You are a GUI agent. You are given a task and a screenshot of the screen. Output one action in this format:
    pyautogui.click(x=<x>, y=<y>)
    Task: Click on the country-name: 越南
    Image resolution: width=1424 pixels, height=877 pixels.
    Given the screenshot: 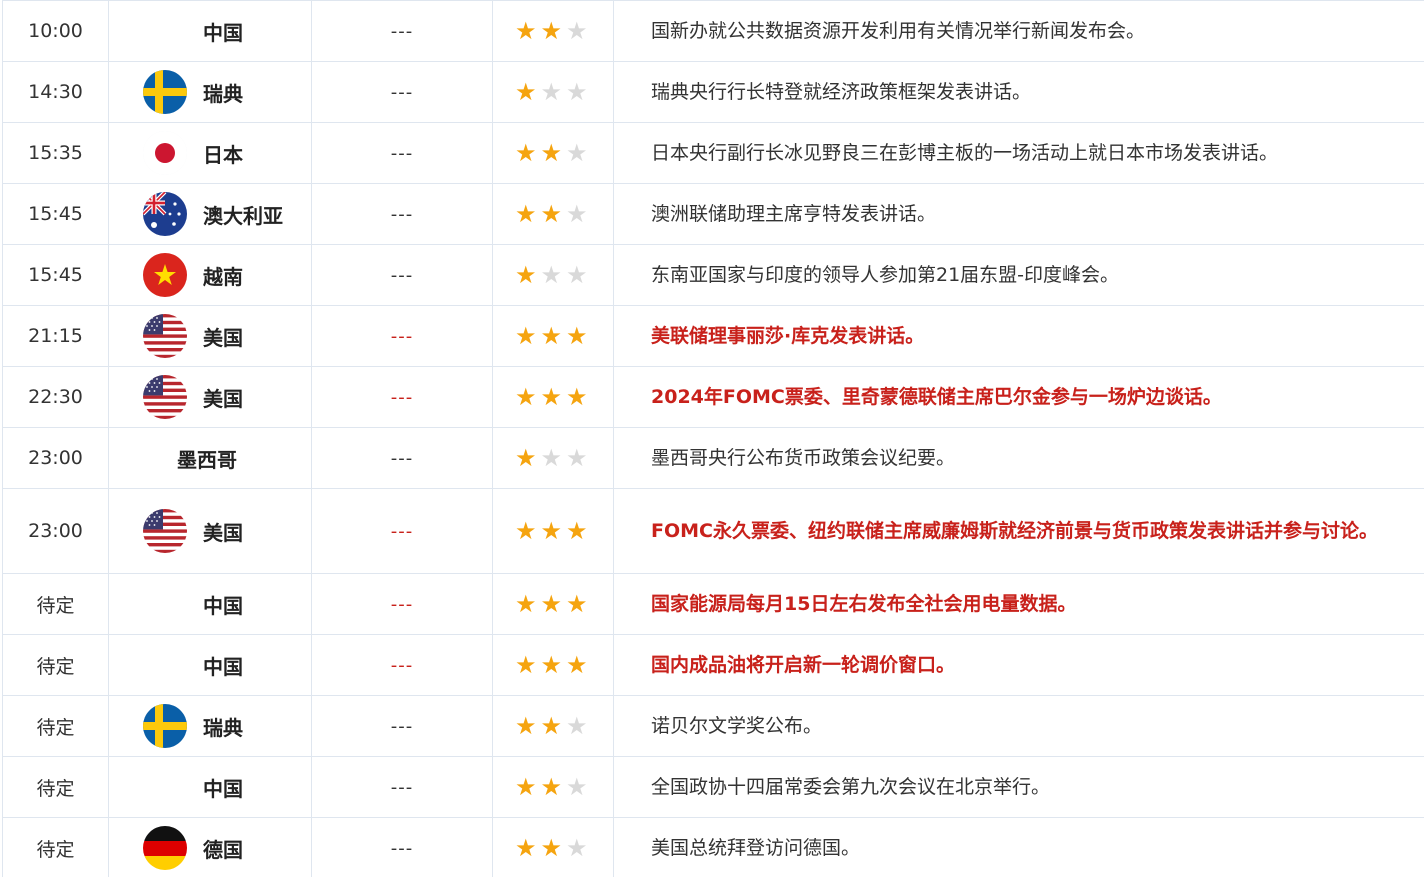 What is the action you would take?
    pyautogui.click(x=223, y=276)
    